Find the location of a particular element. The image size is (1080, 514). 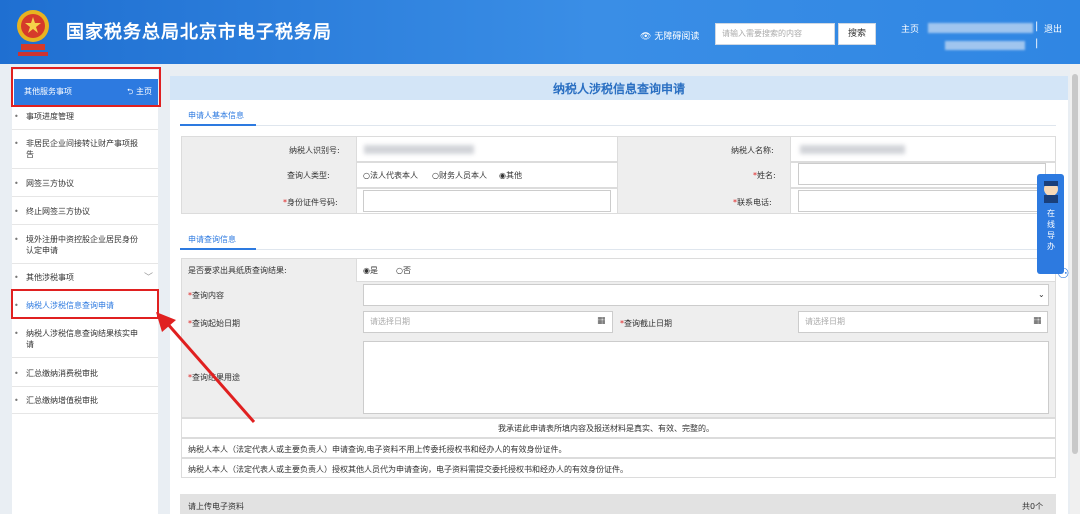

commitment-text: 我承诺此申请表所填内容及报送材料是真实、有效、完整的。 is located at coordinates (606, 428).